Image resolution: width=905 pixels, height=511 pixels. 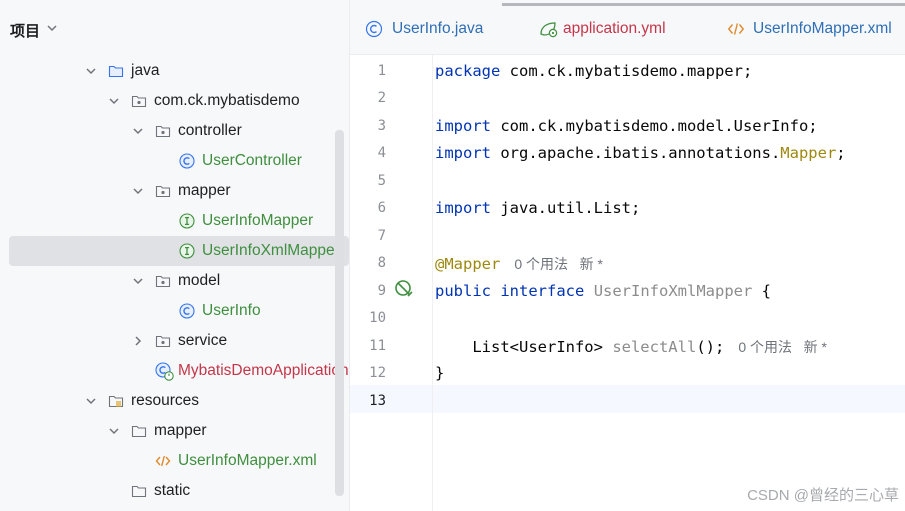 What do you see at coordinates (381, 236) in the screenshot?
I see `line-number: 7` at bounding box center [381, 236].